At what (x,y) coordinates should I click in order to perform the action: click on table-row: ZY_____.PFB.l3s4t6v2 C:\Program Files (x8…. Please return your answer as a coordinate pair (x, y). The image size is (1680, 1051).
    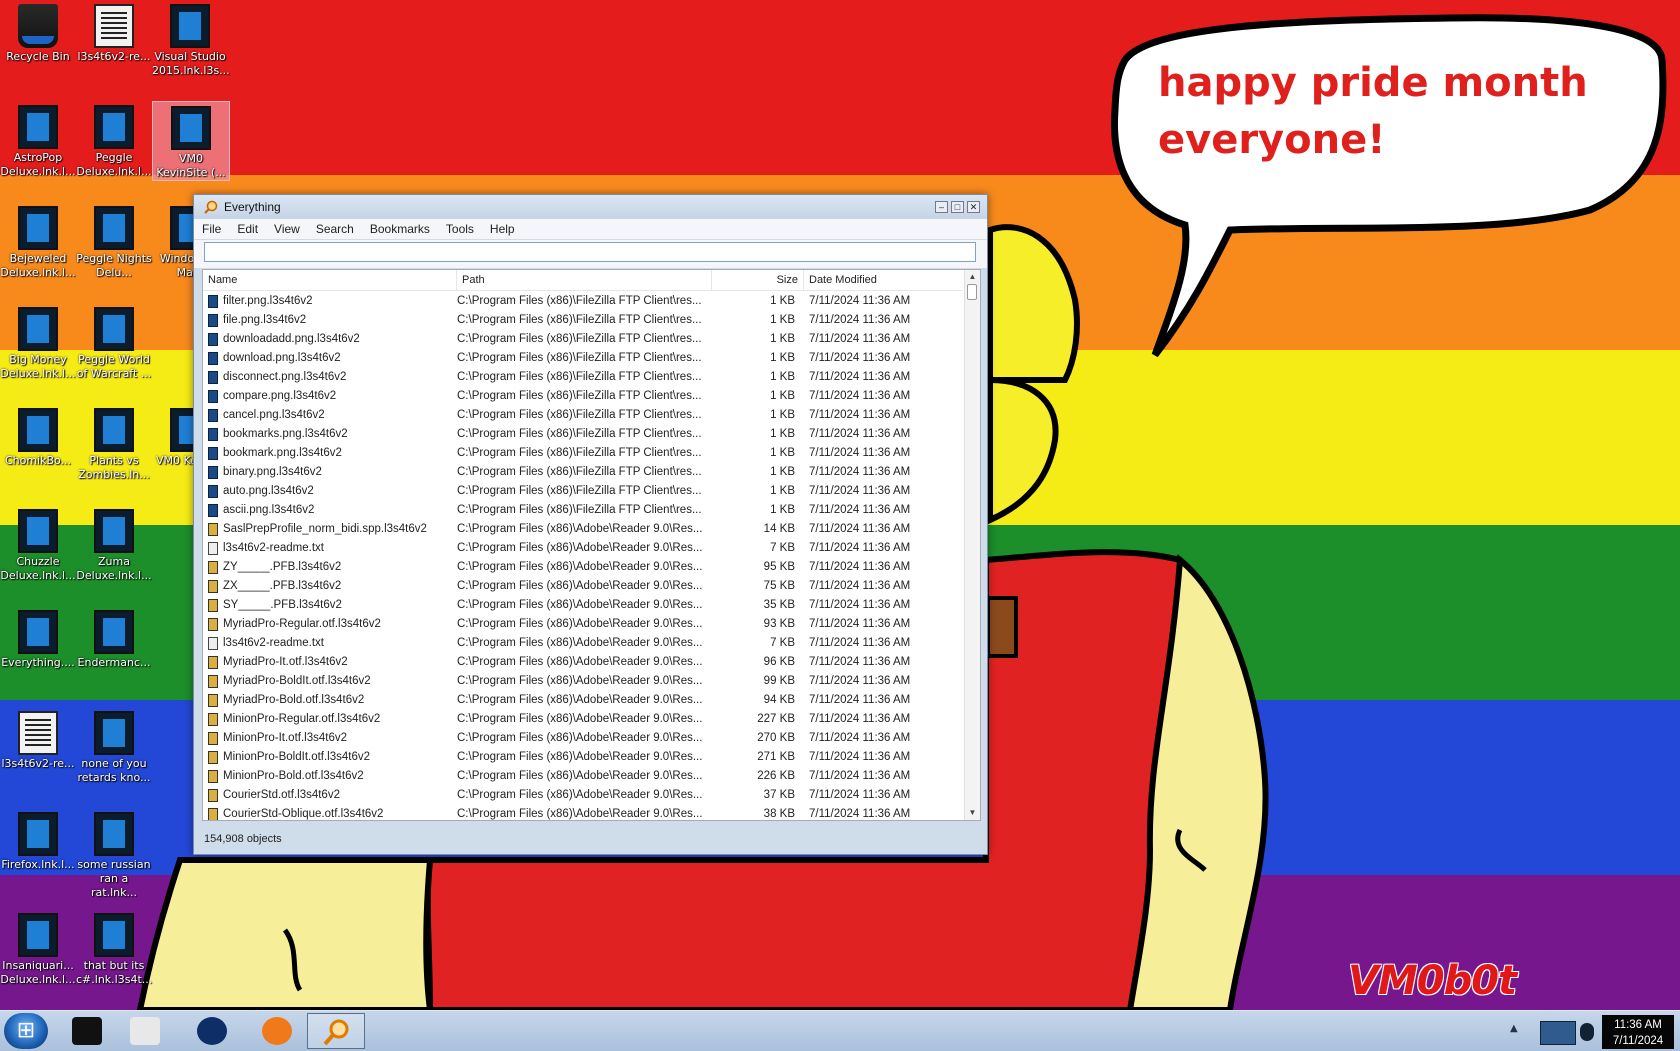
    Looking at the image, I should click on (583, 567).